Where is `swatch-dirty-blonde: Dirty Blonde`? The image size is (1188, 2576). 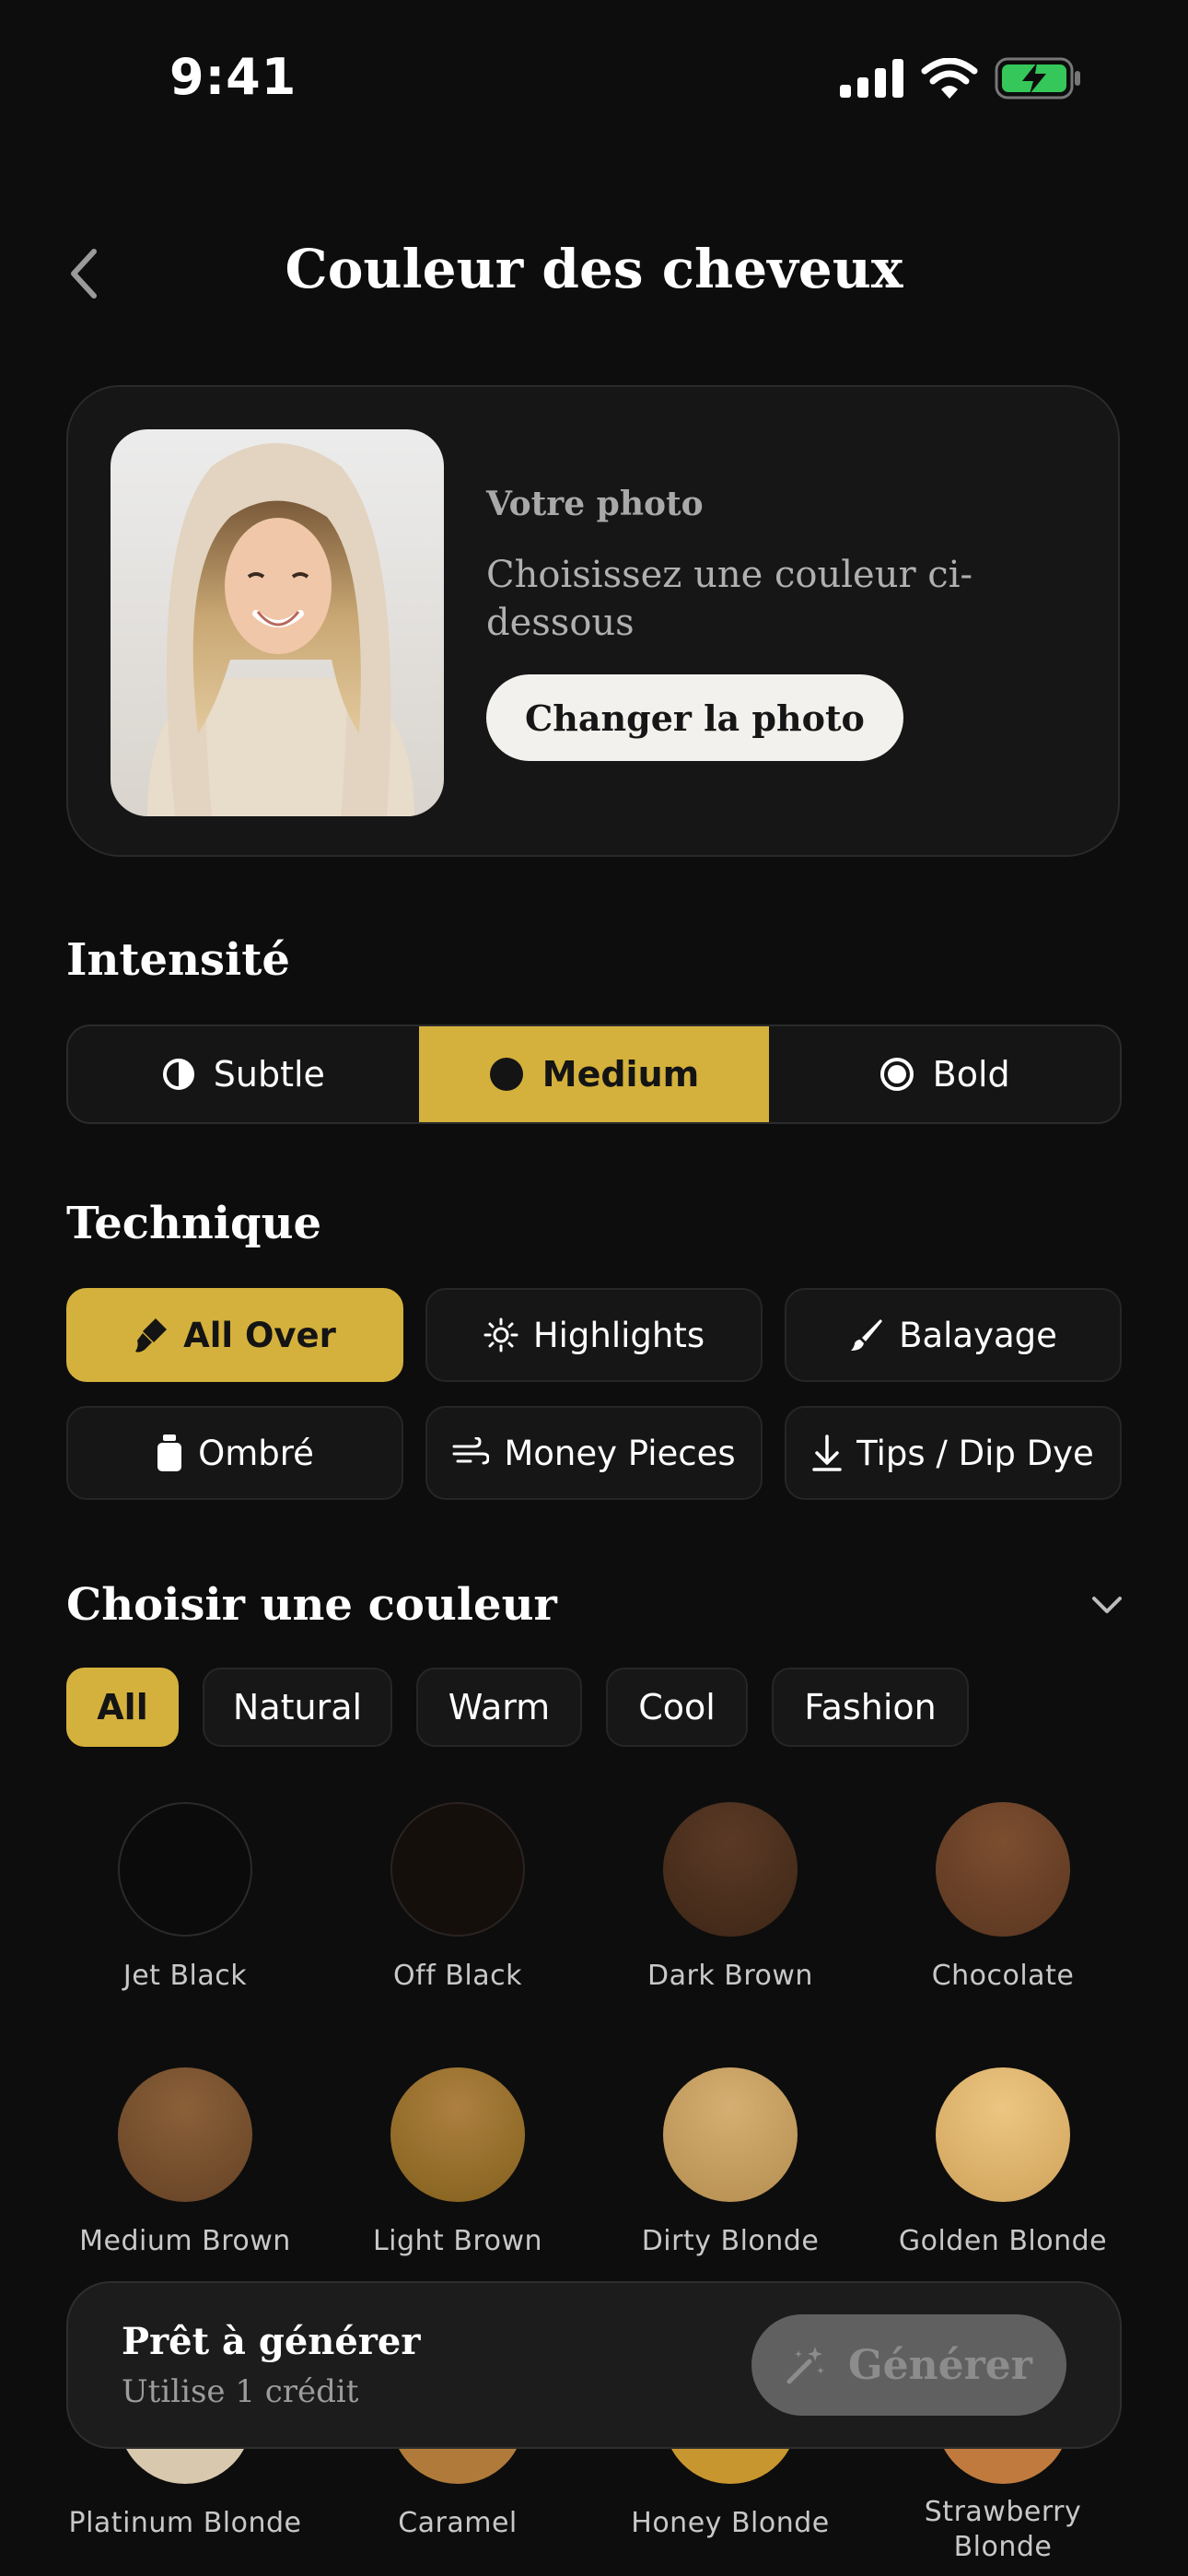
swatch-dirty-blonde: Dirty Blonde is located at coordinates (730, 2163).